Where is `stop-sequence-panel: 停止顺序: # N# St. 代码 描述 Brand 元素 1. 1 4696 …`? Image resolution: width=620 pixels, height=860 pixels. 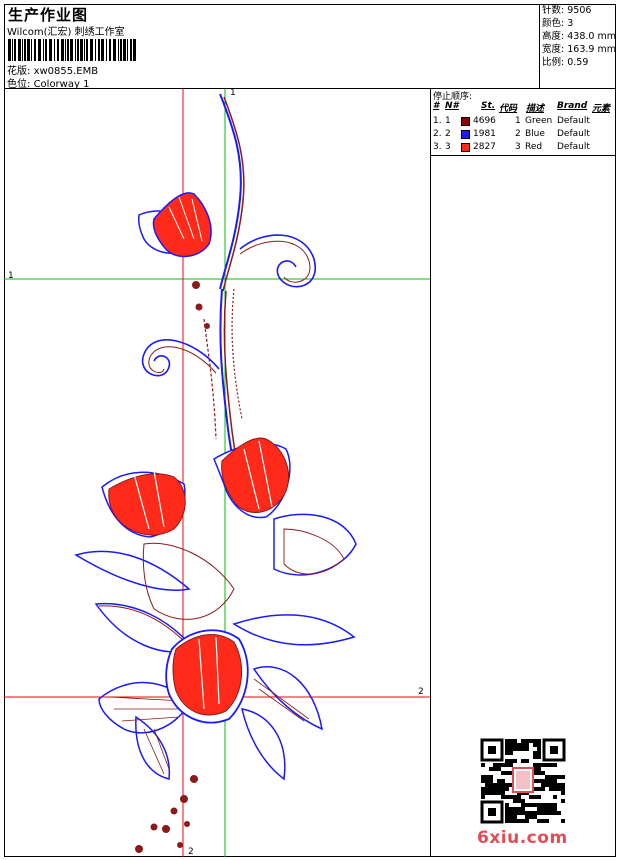 stop-sequence-panel: 停止顺序: # N# St. 代码 描述 Brand 元素 1. 1 4696 … is located at coordinates (523, 122).